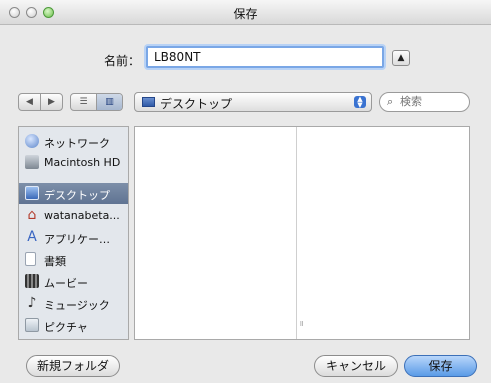 The height and width of the screenshot is (383, 491). I want to click on triangle-up-icon: ▲, so click(401, 58).